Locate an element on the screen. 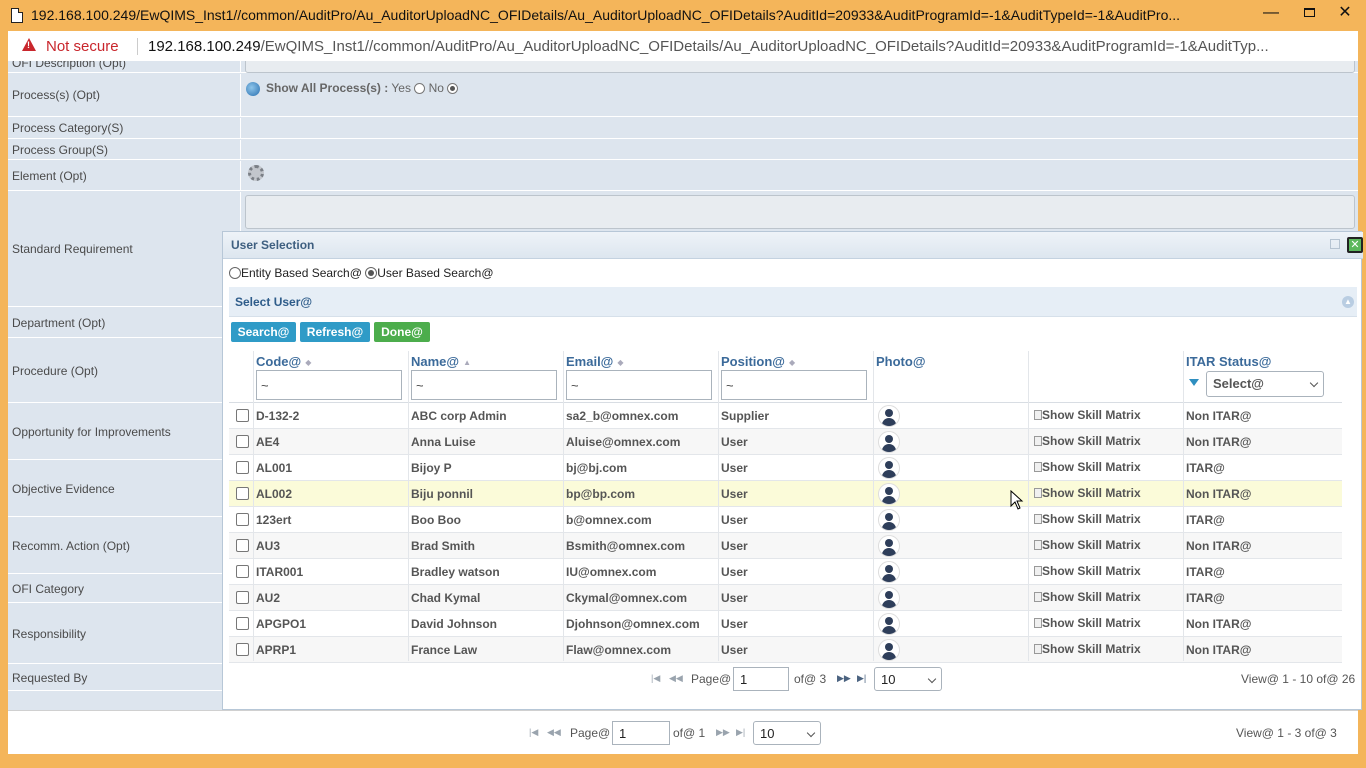 The height and width of the screenshot is (768, 1366). standard-requirement-input is located at coordinates (800, 212).